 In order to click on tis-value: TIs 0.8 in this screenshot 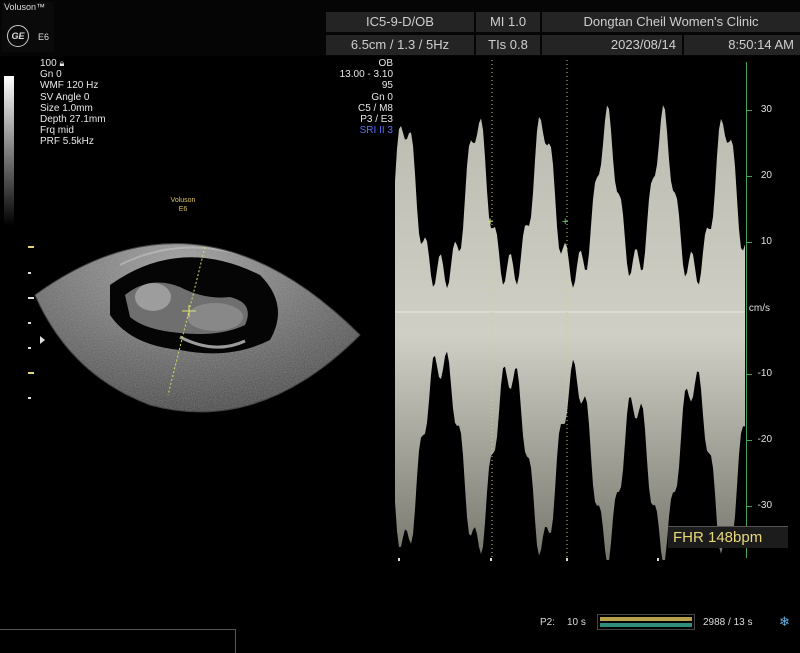, I will do `click(508, 45)`.